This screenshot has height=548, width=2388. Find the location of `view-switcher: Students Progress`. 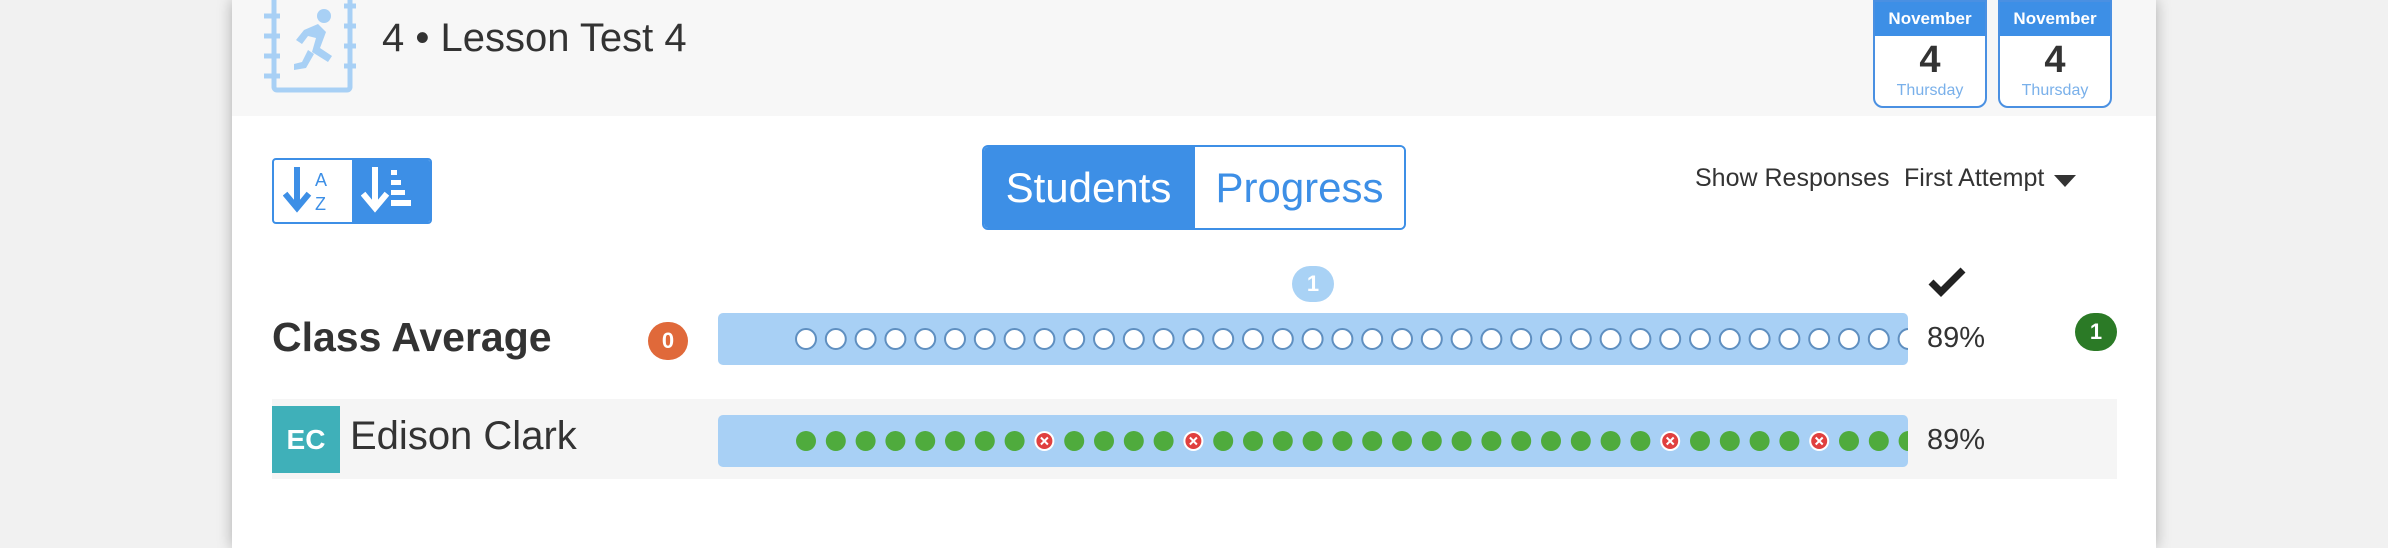

view-switcher: Students Progress is located at coordinates (1194, 187).